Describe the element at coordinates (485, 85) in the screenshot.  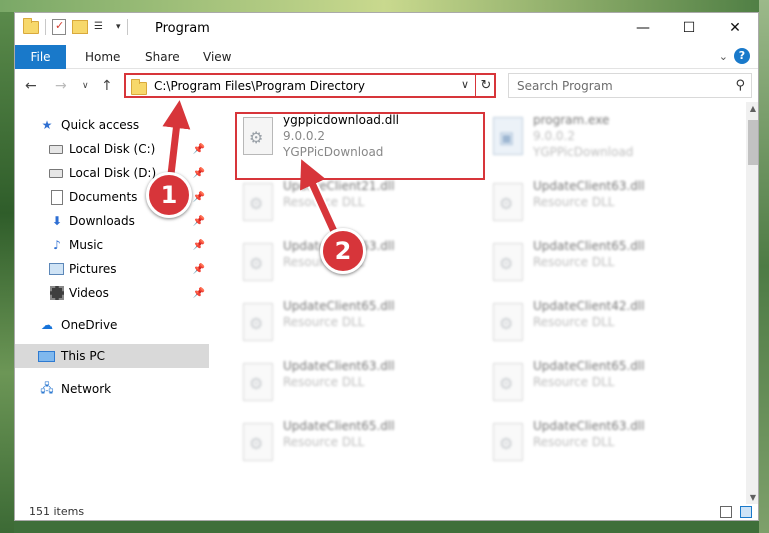
I see `refresh-icon: ↻` at that location.